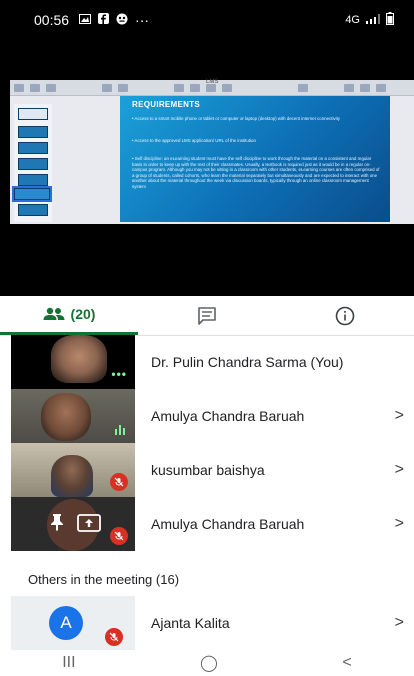 The width and height of the screenshot is (414, 676). I want to click on info-icon, so click(345, 316).